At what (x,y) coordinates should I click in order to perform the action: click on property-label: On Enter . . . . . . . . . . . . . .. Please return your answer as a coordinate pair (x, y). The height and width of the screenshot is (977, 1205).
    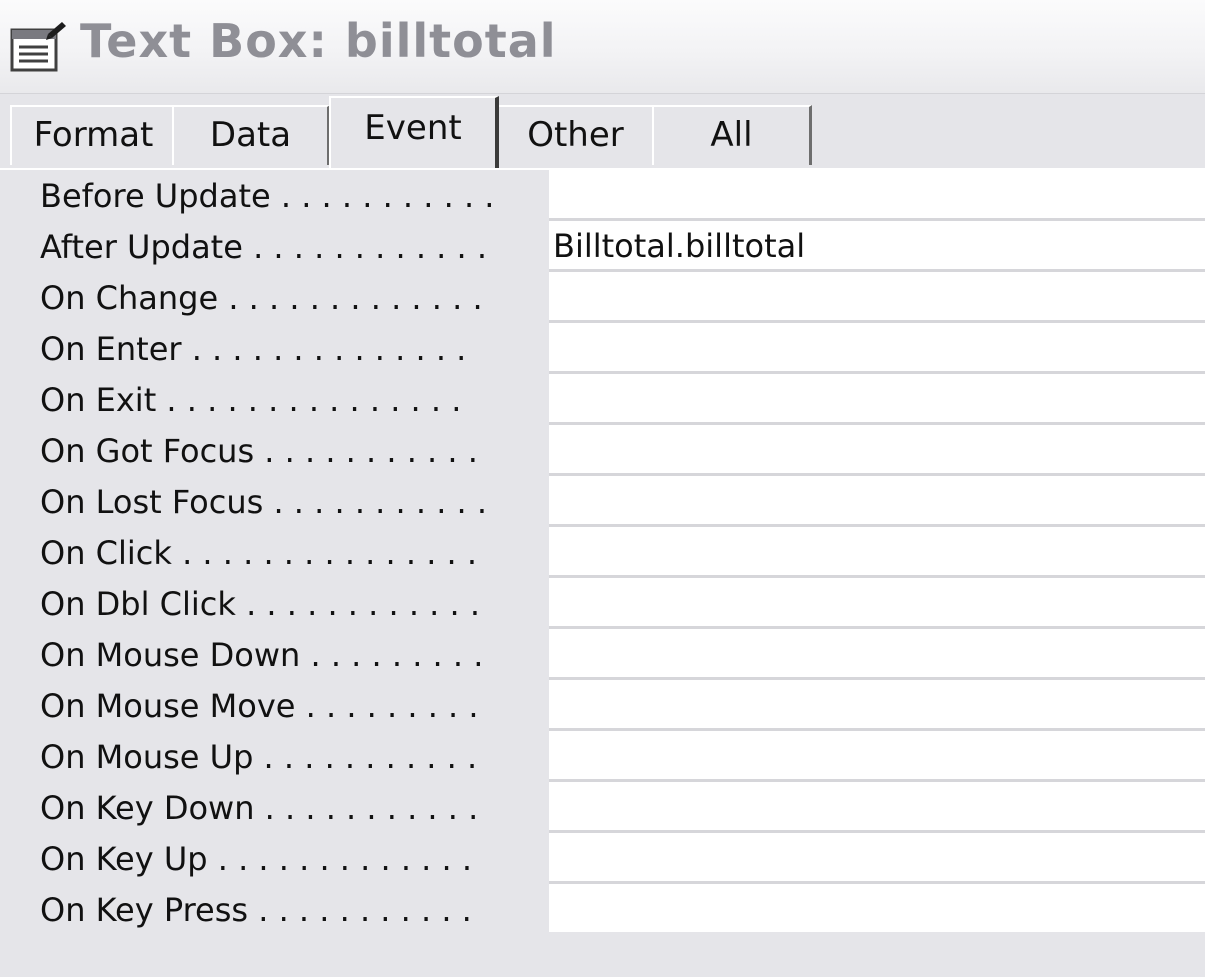
    Looking at the image, I should click on (253, 349).